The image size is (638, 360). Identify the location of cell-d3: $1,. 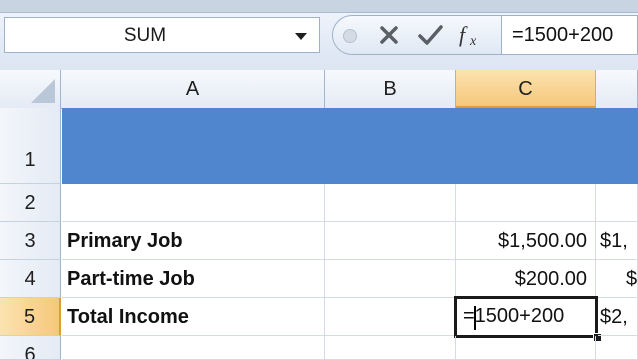
(617, 241).